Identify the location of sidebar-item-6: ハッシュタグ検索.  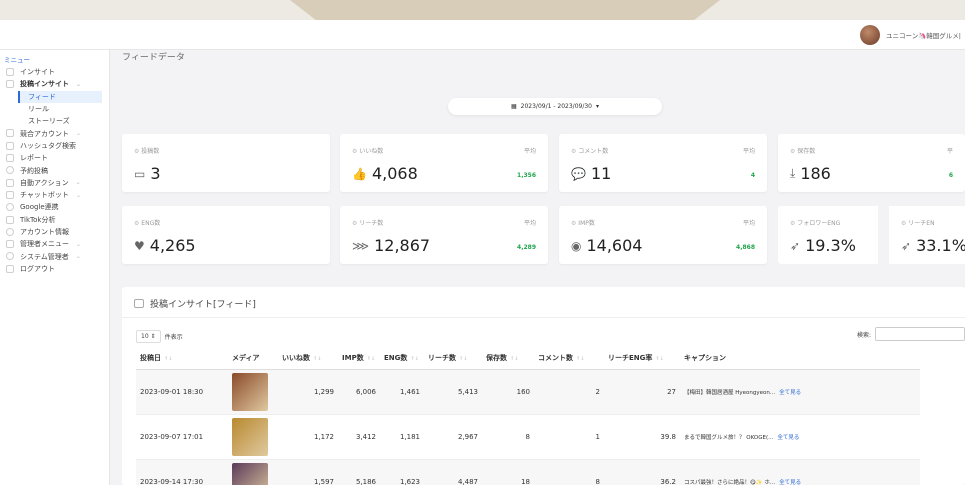
(54, 146).